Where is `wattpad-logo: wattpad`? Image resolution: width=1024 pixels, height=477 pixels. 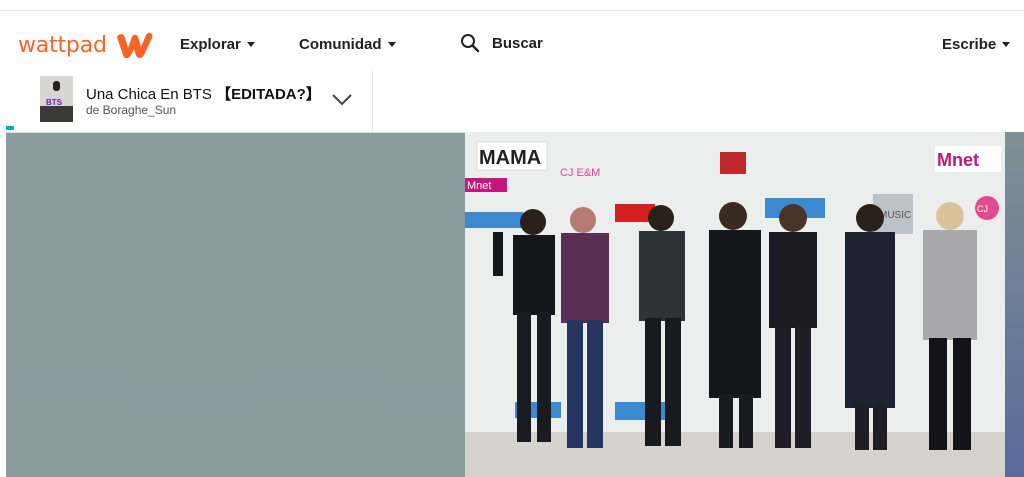
wattpad-logo: wattpad is located at coordinates (86, 45).